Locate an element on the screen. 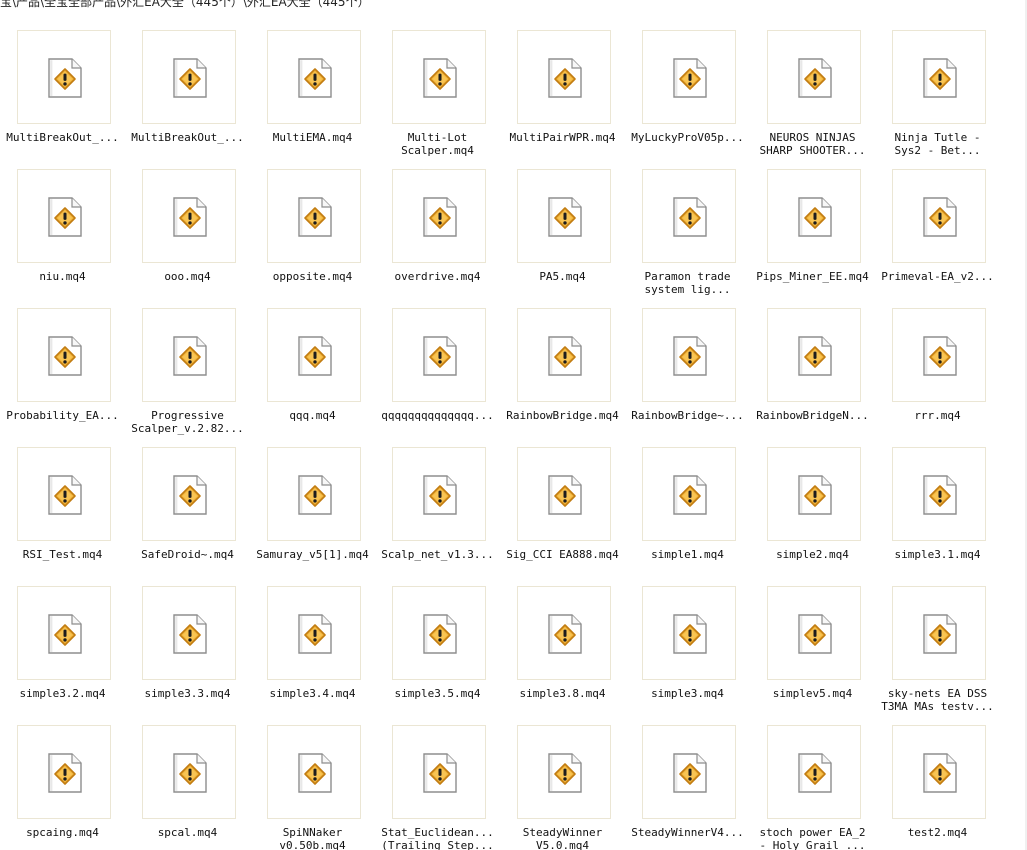  file-item: Multi-Lot Scalper.mq4 is located at coordinates (437, 78).